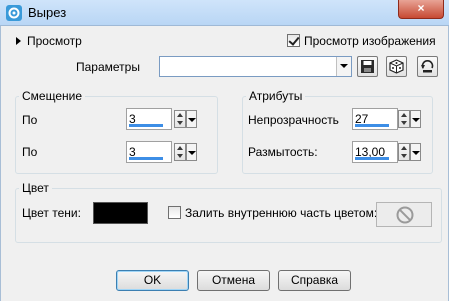 Image resolution: width=449 pixels, height=301 pixels. What do you see at coordinates (35, 188) in the screenshot?
I see `color-group-title: Цвет` at bounding box center [35, 188].